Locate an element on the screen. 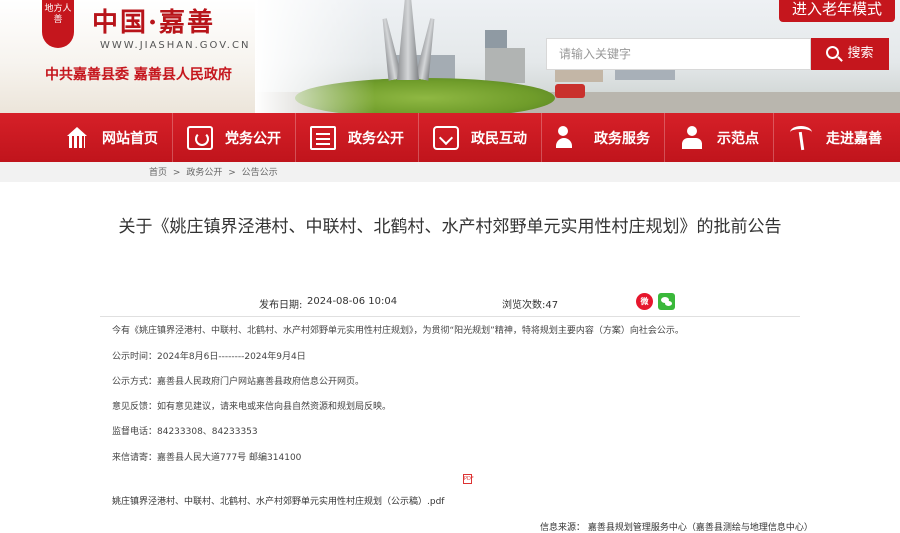 This screenshot has width=900, height=533. nav-item-service: 政务服务 is located at coordinates (603, 137).